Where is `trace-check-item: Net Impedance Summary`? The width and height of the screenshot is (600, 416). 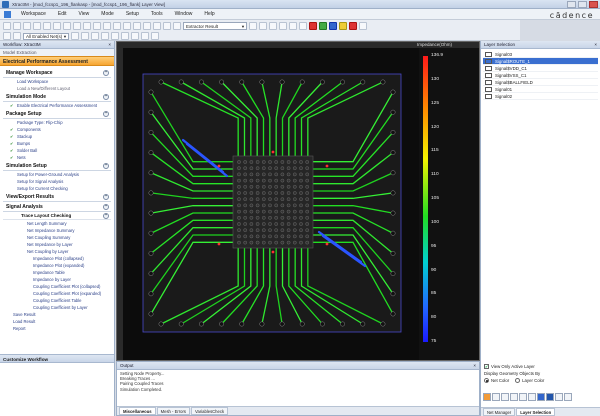
trace-check-item: Net Impedance Summary is located at coordinates (57, 230).